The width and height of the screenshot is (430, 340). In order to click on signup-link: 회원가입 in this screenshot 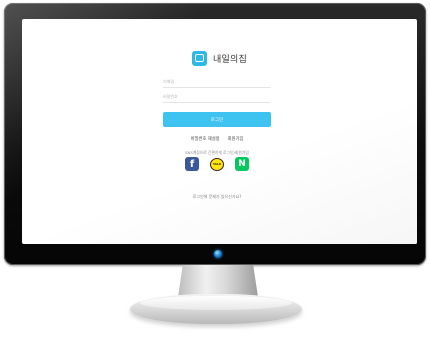, I will do `click(236, 139)`.